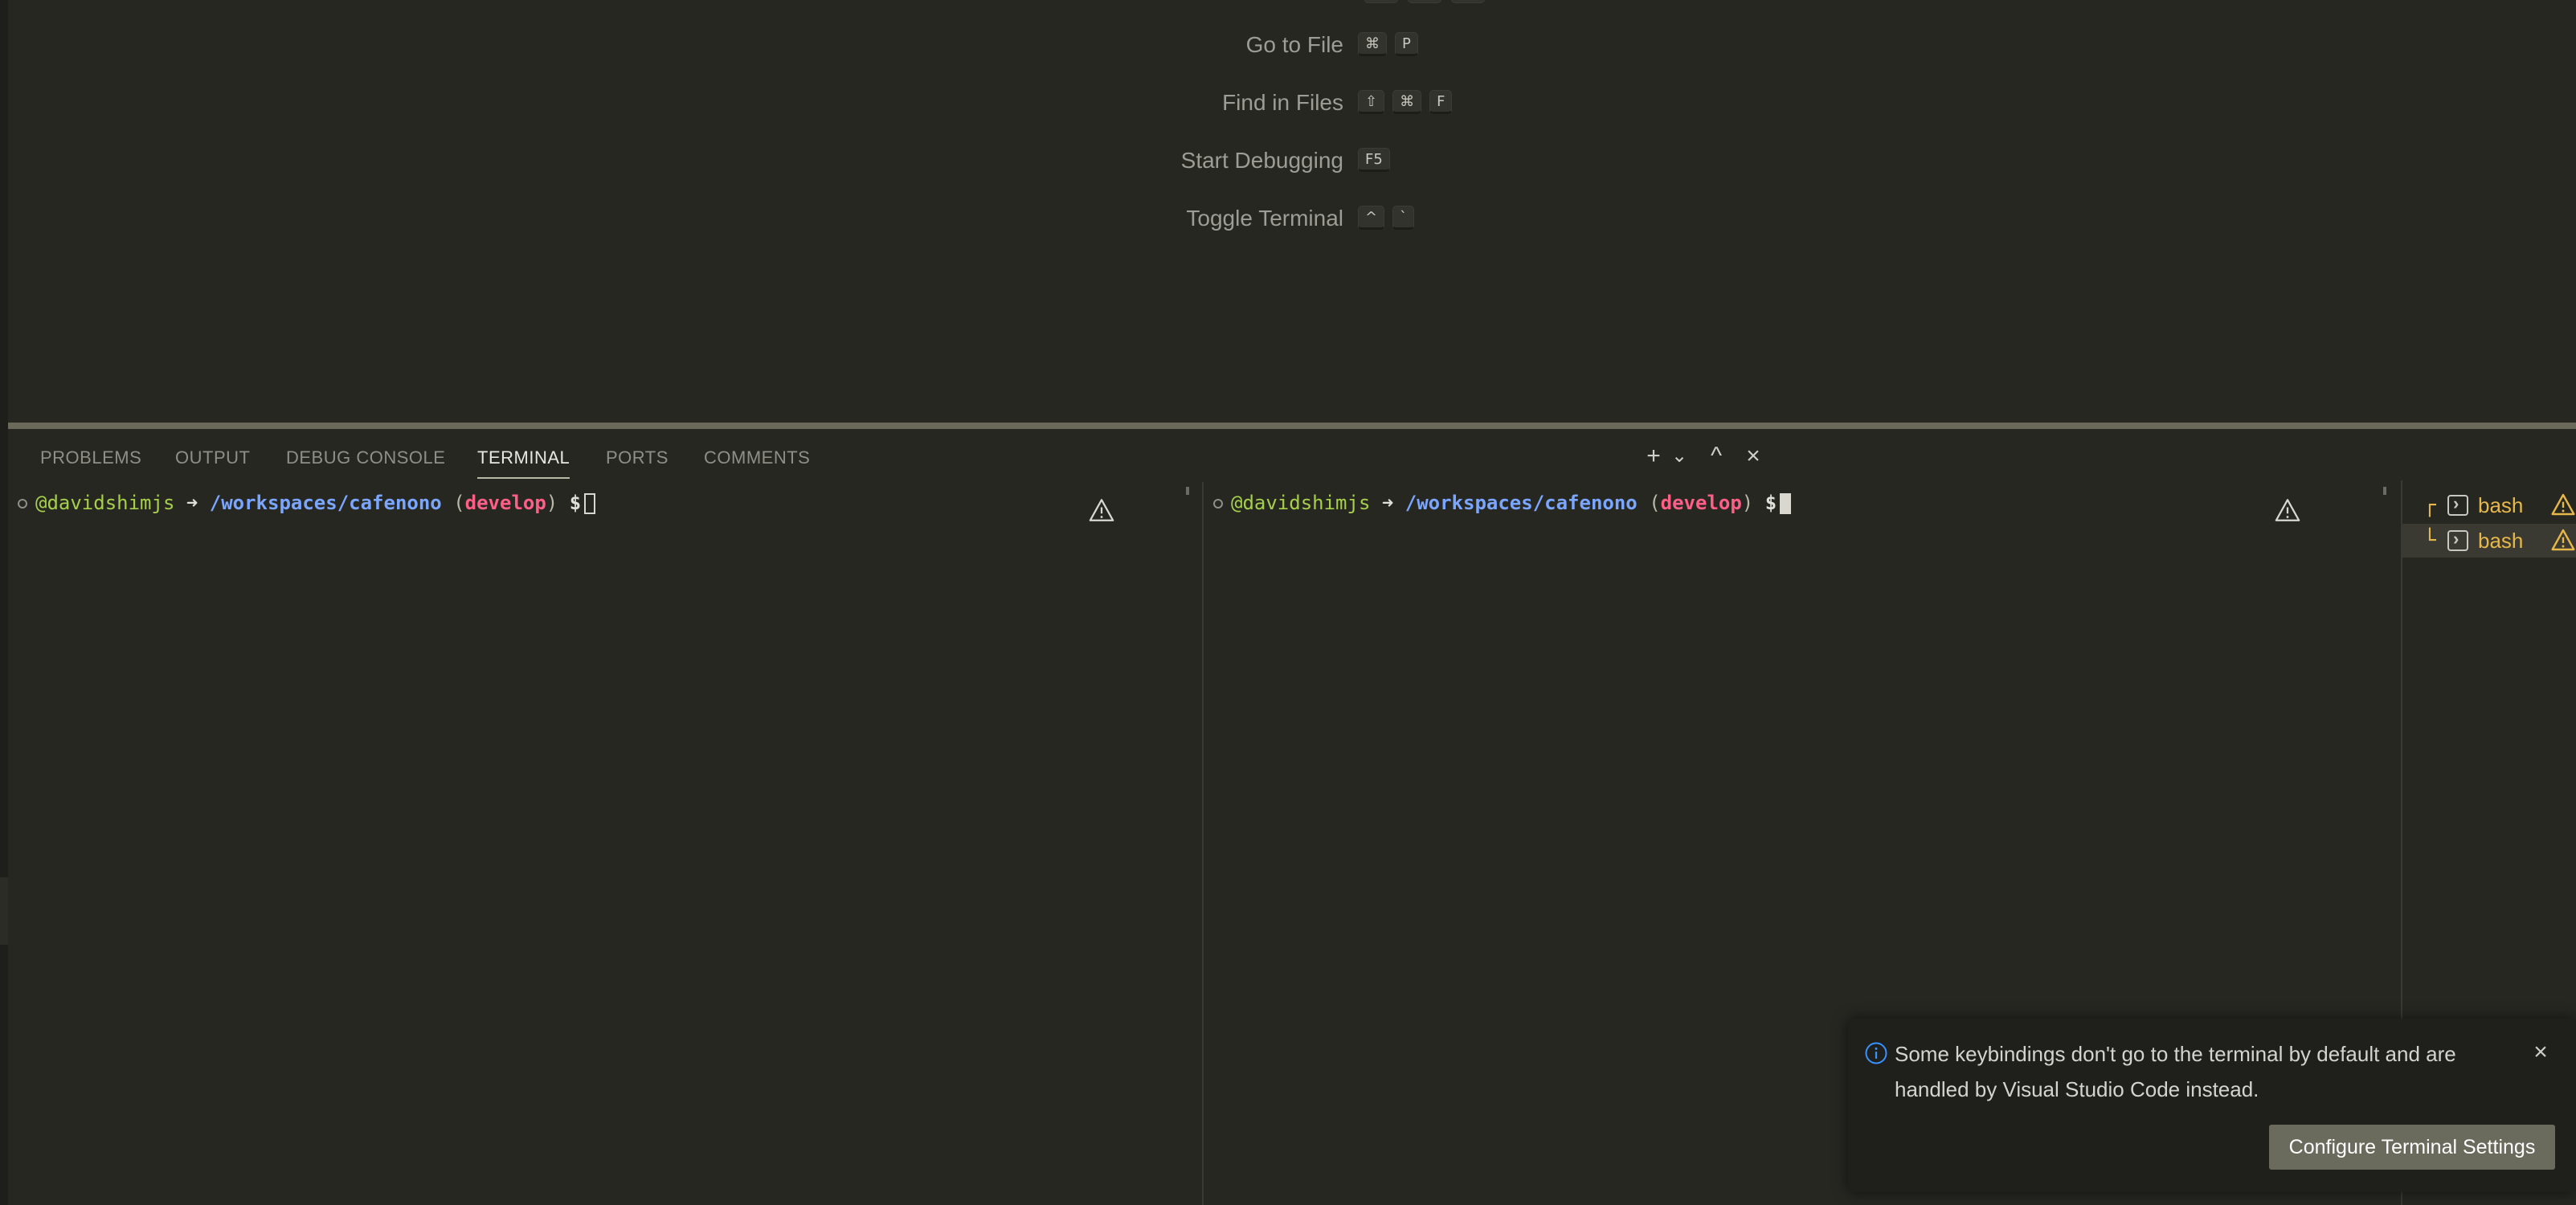 The width and height of the screenshot is (2576, 1205). I want to click on key-f: F, so click(1441, 102).